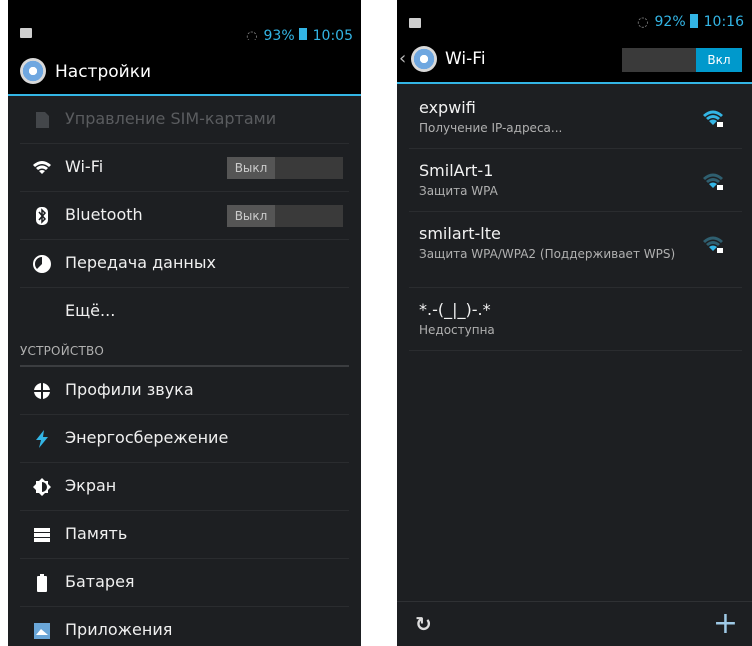  Describe the element at coordinates (104, 214) in the screenshot. I see `settings-item-label: Bluetooth` at that location.